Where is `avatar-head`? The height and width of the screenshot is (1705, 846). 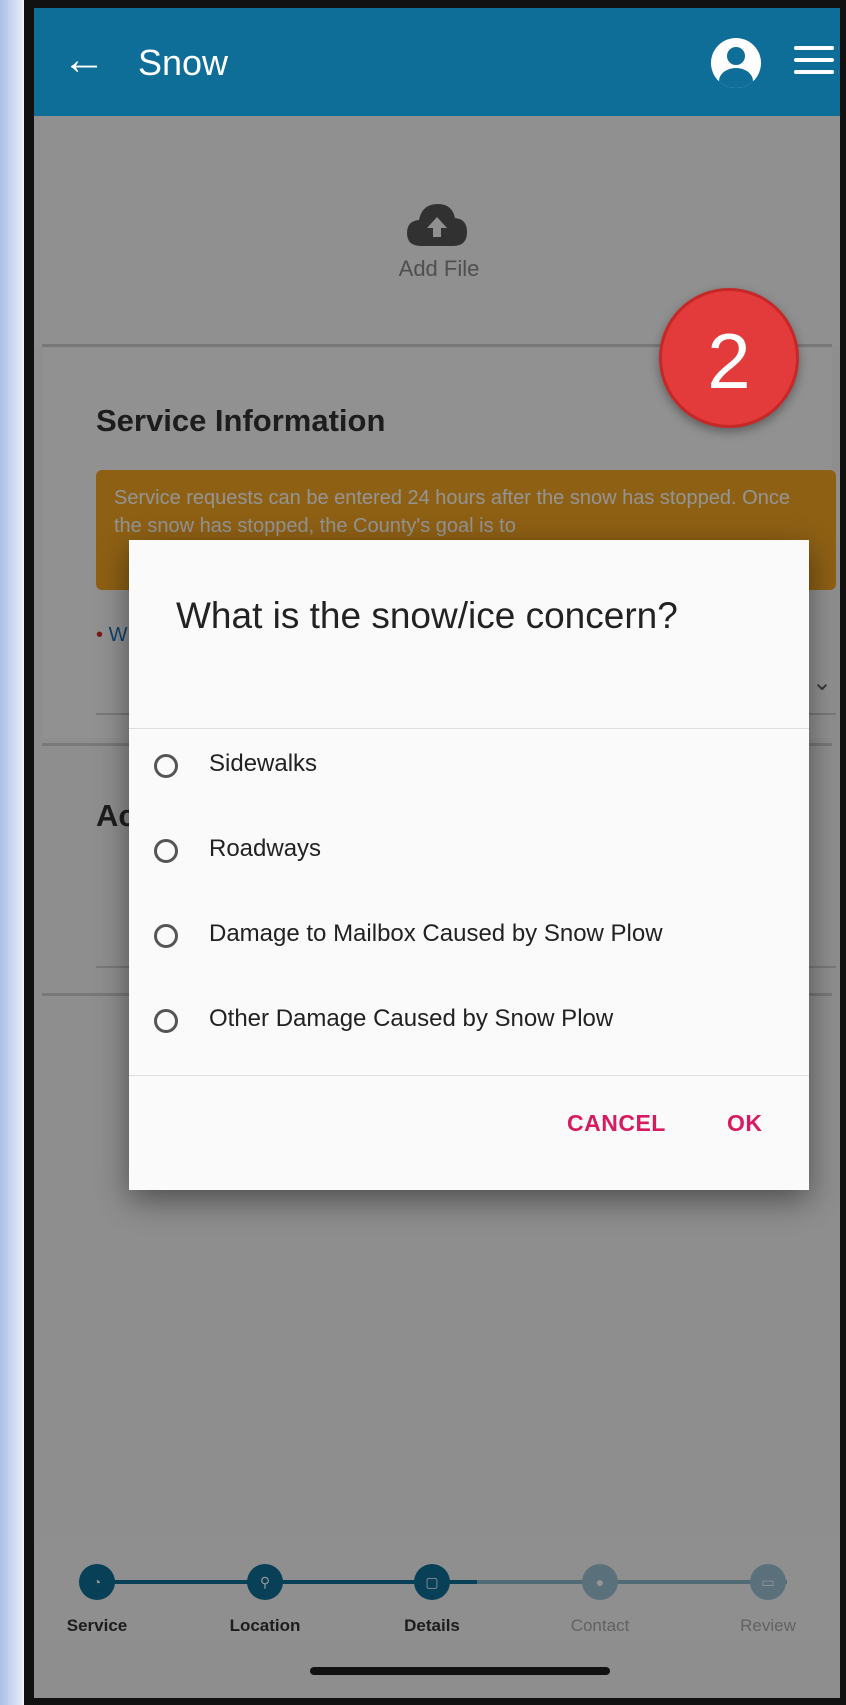
avatar-head is located at coordinates (736, 56).